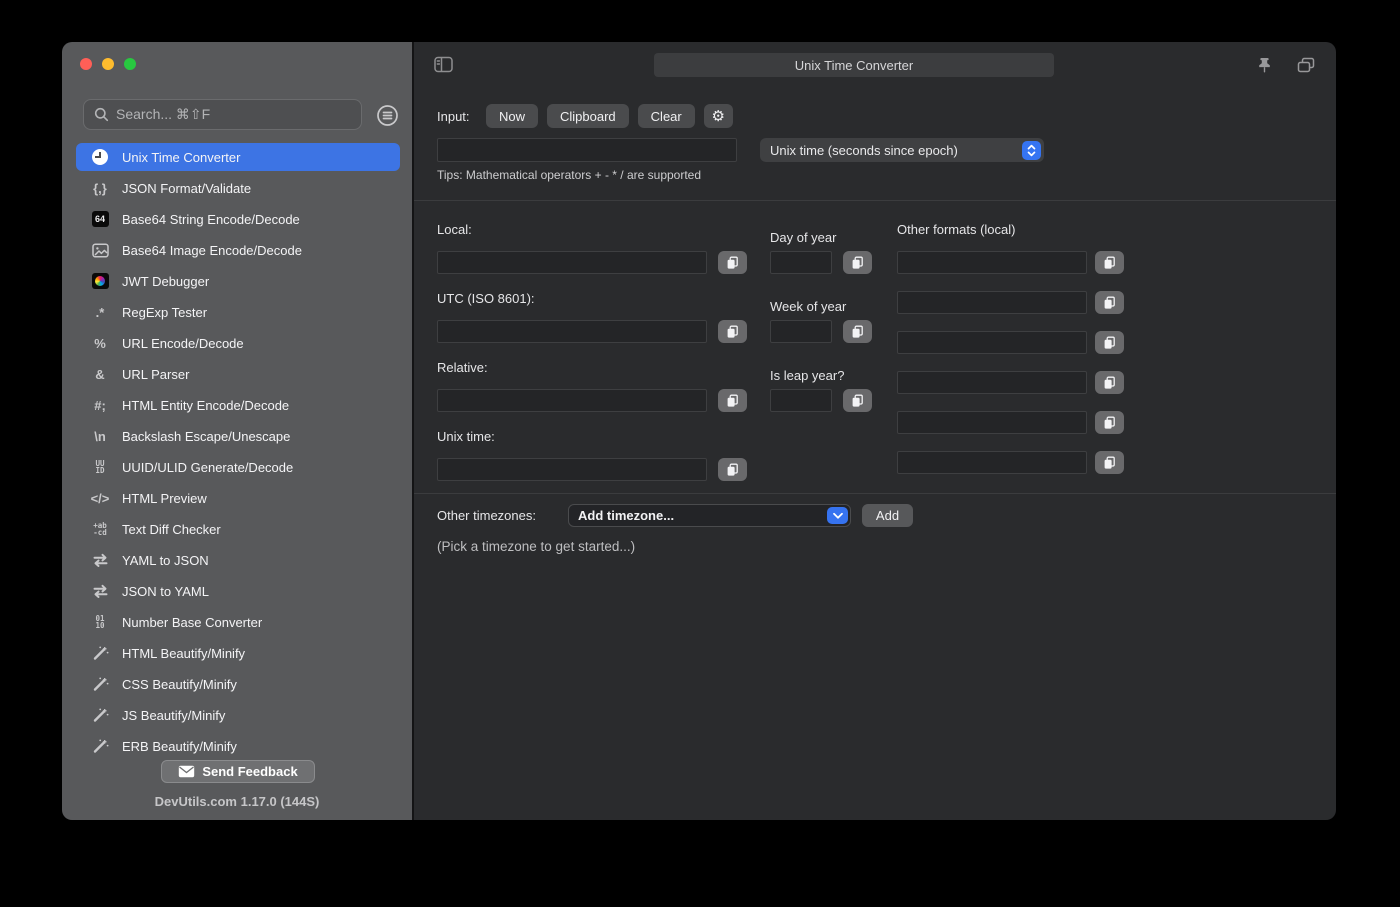  I want to click on minimize-window-button, so click(108, 64).